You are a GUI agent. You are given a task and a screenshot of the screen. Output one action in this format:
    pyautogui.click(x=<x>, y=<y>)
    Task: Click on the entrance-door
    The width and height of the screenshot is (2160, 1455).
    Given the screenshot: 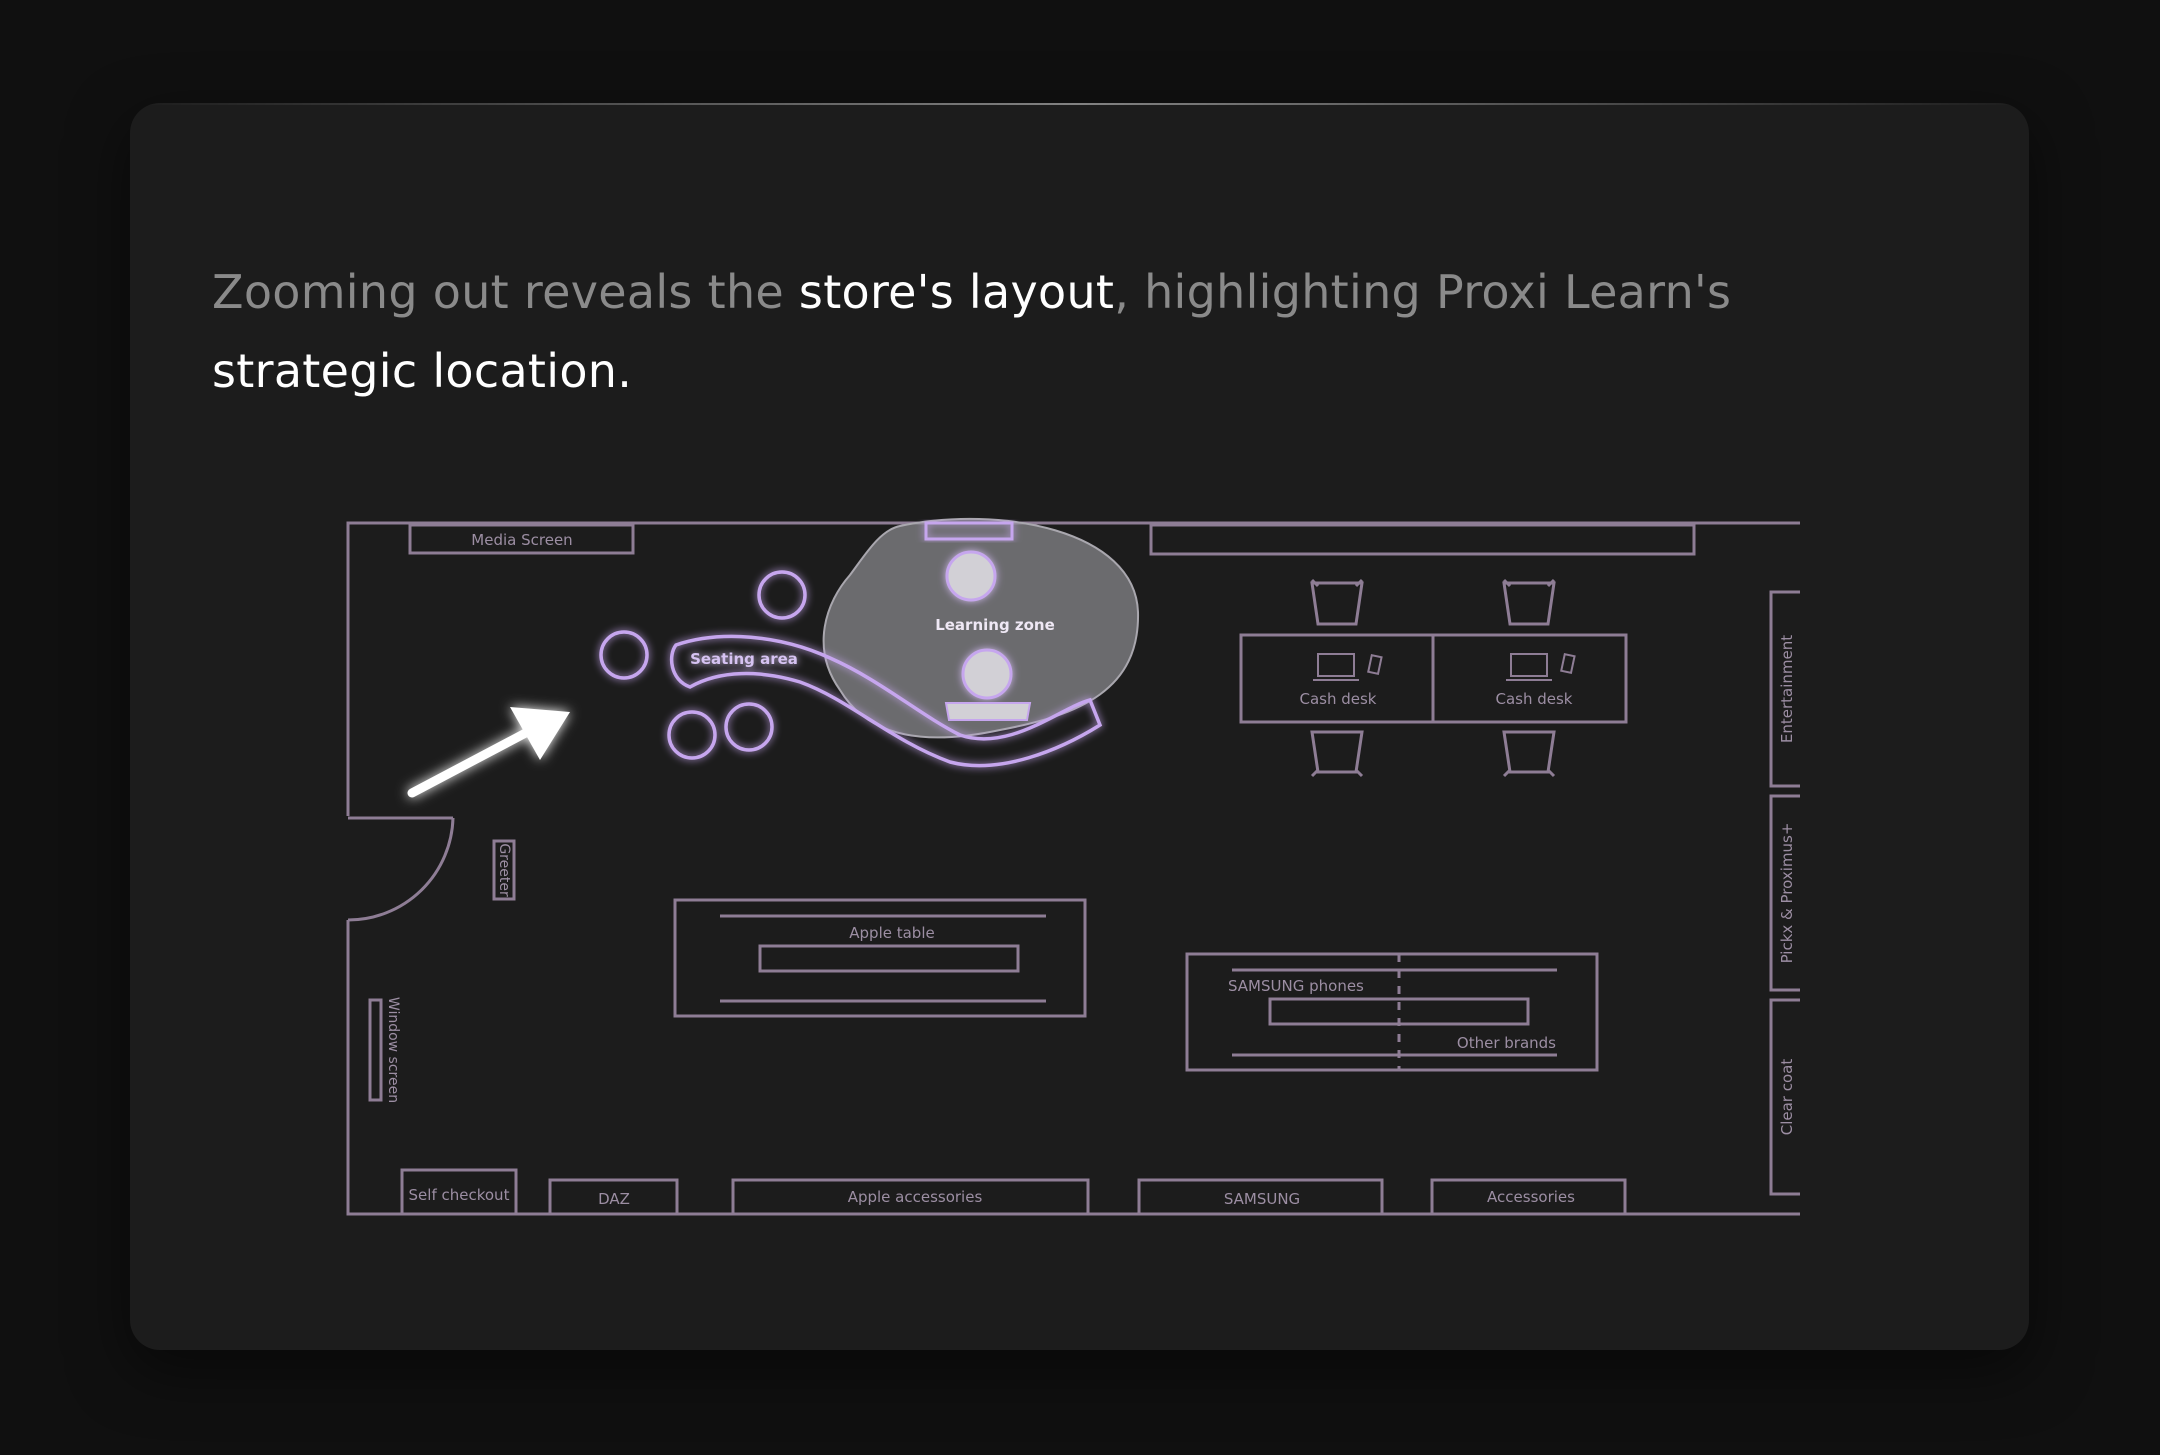 What is the action you would take?
    pyautogui.click(x=401, y=869)
    